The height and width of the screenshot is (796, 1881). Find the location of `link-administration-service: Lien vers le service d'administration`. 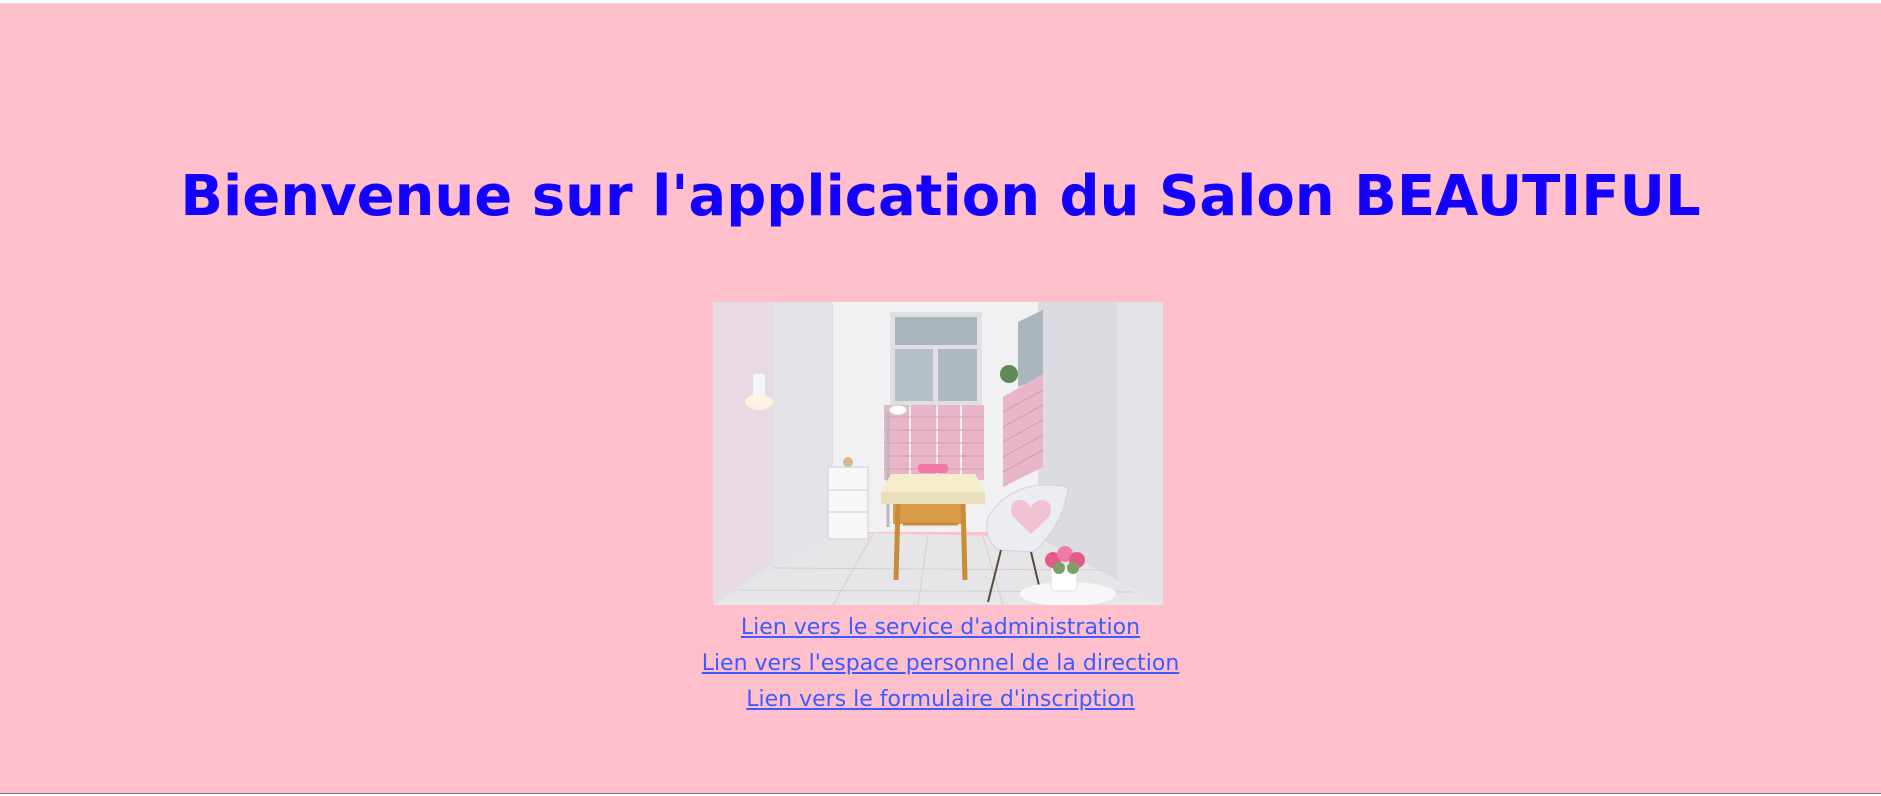

link-administration-service: Lien vers le service d'administration is located at coordinates (940, 628).